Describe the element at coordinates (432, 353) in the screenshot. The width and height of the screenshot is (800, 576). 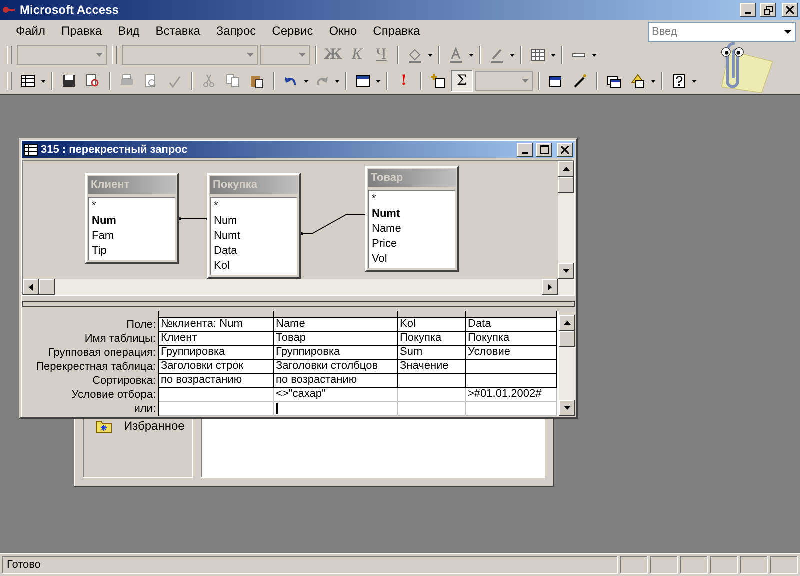
I see `grid-cell: Sum` at that location.